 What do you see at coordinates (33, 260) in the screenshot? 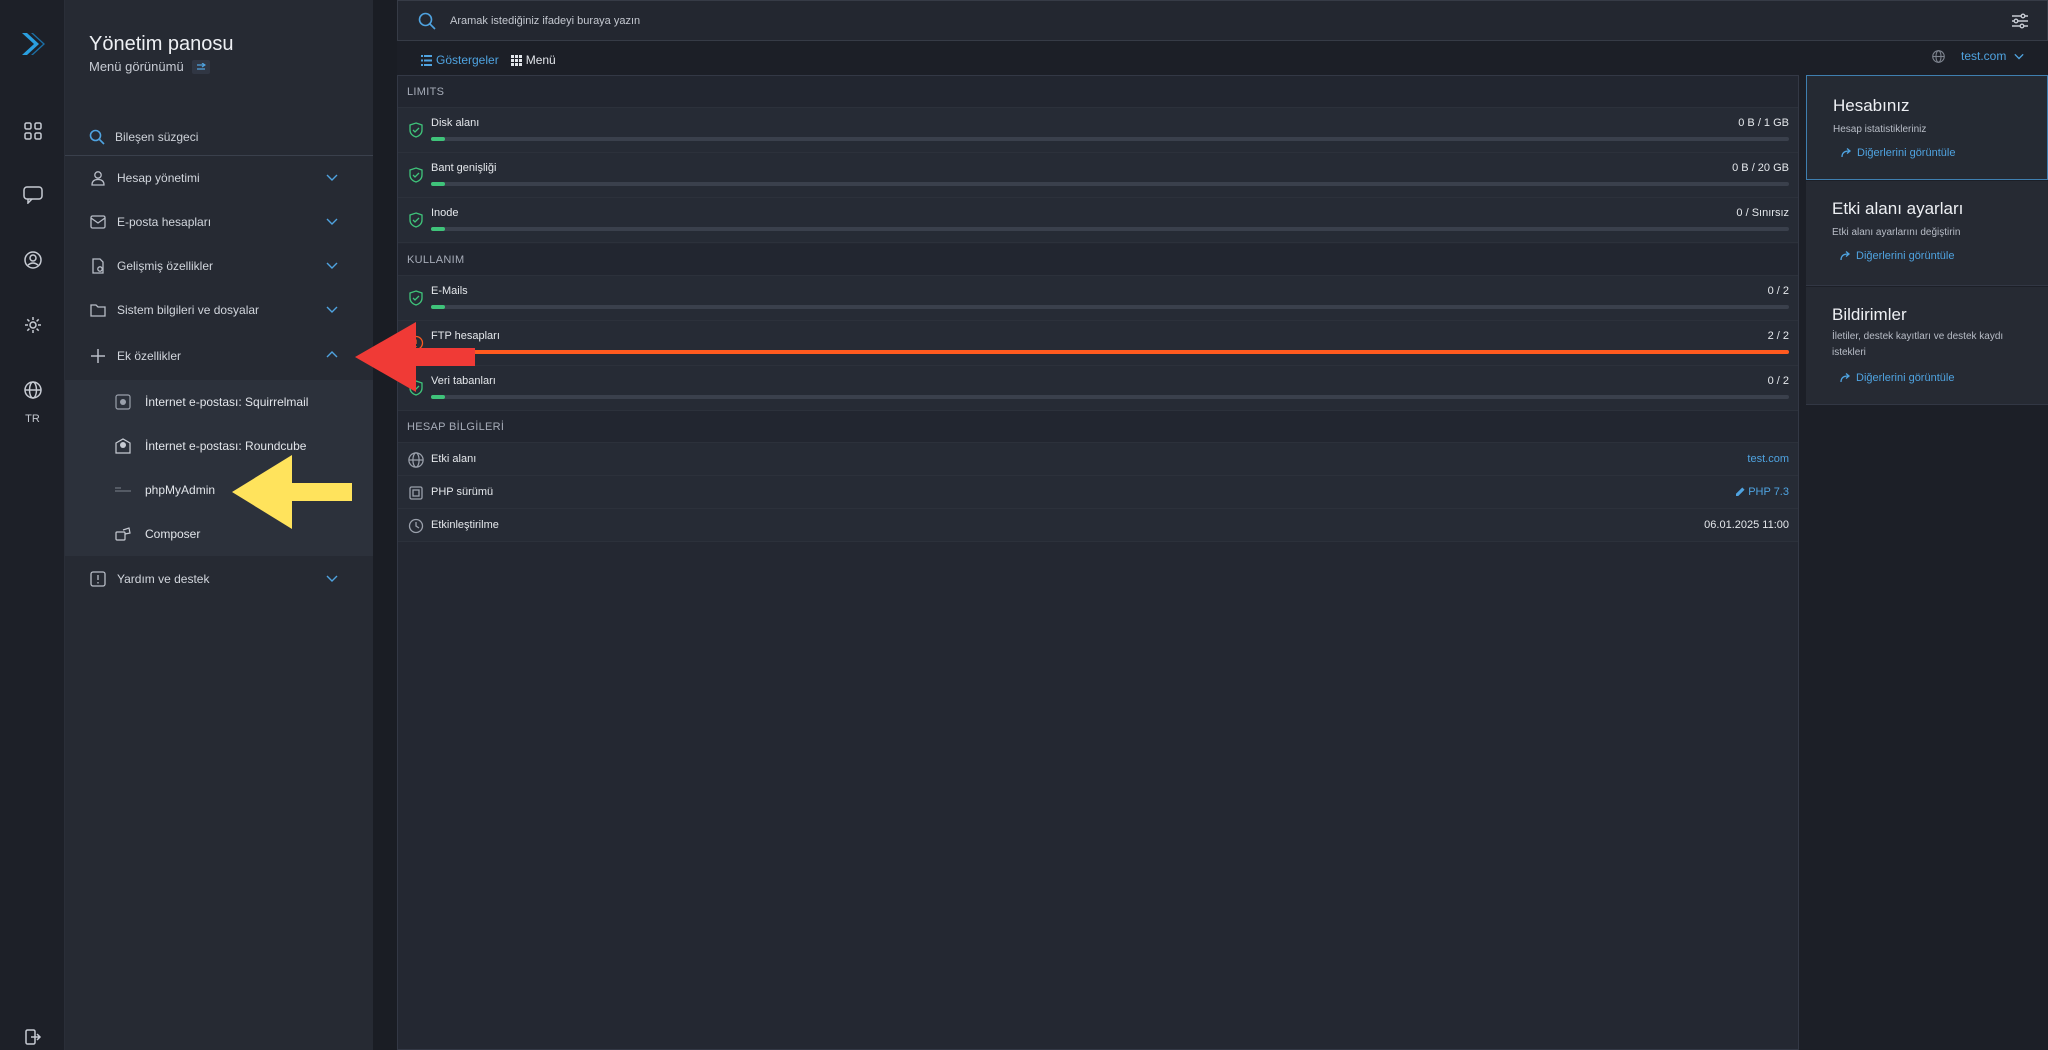
I see `user-circle-icon` at bounding box center [33, 260].